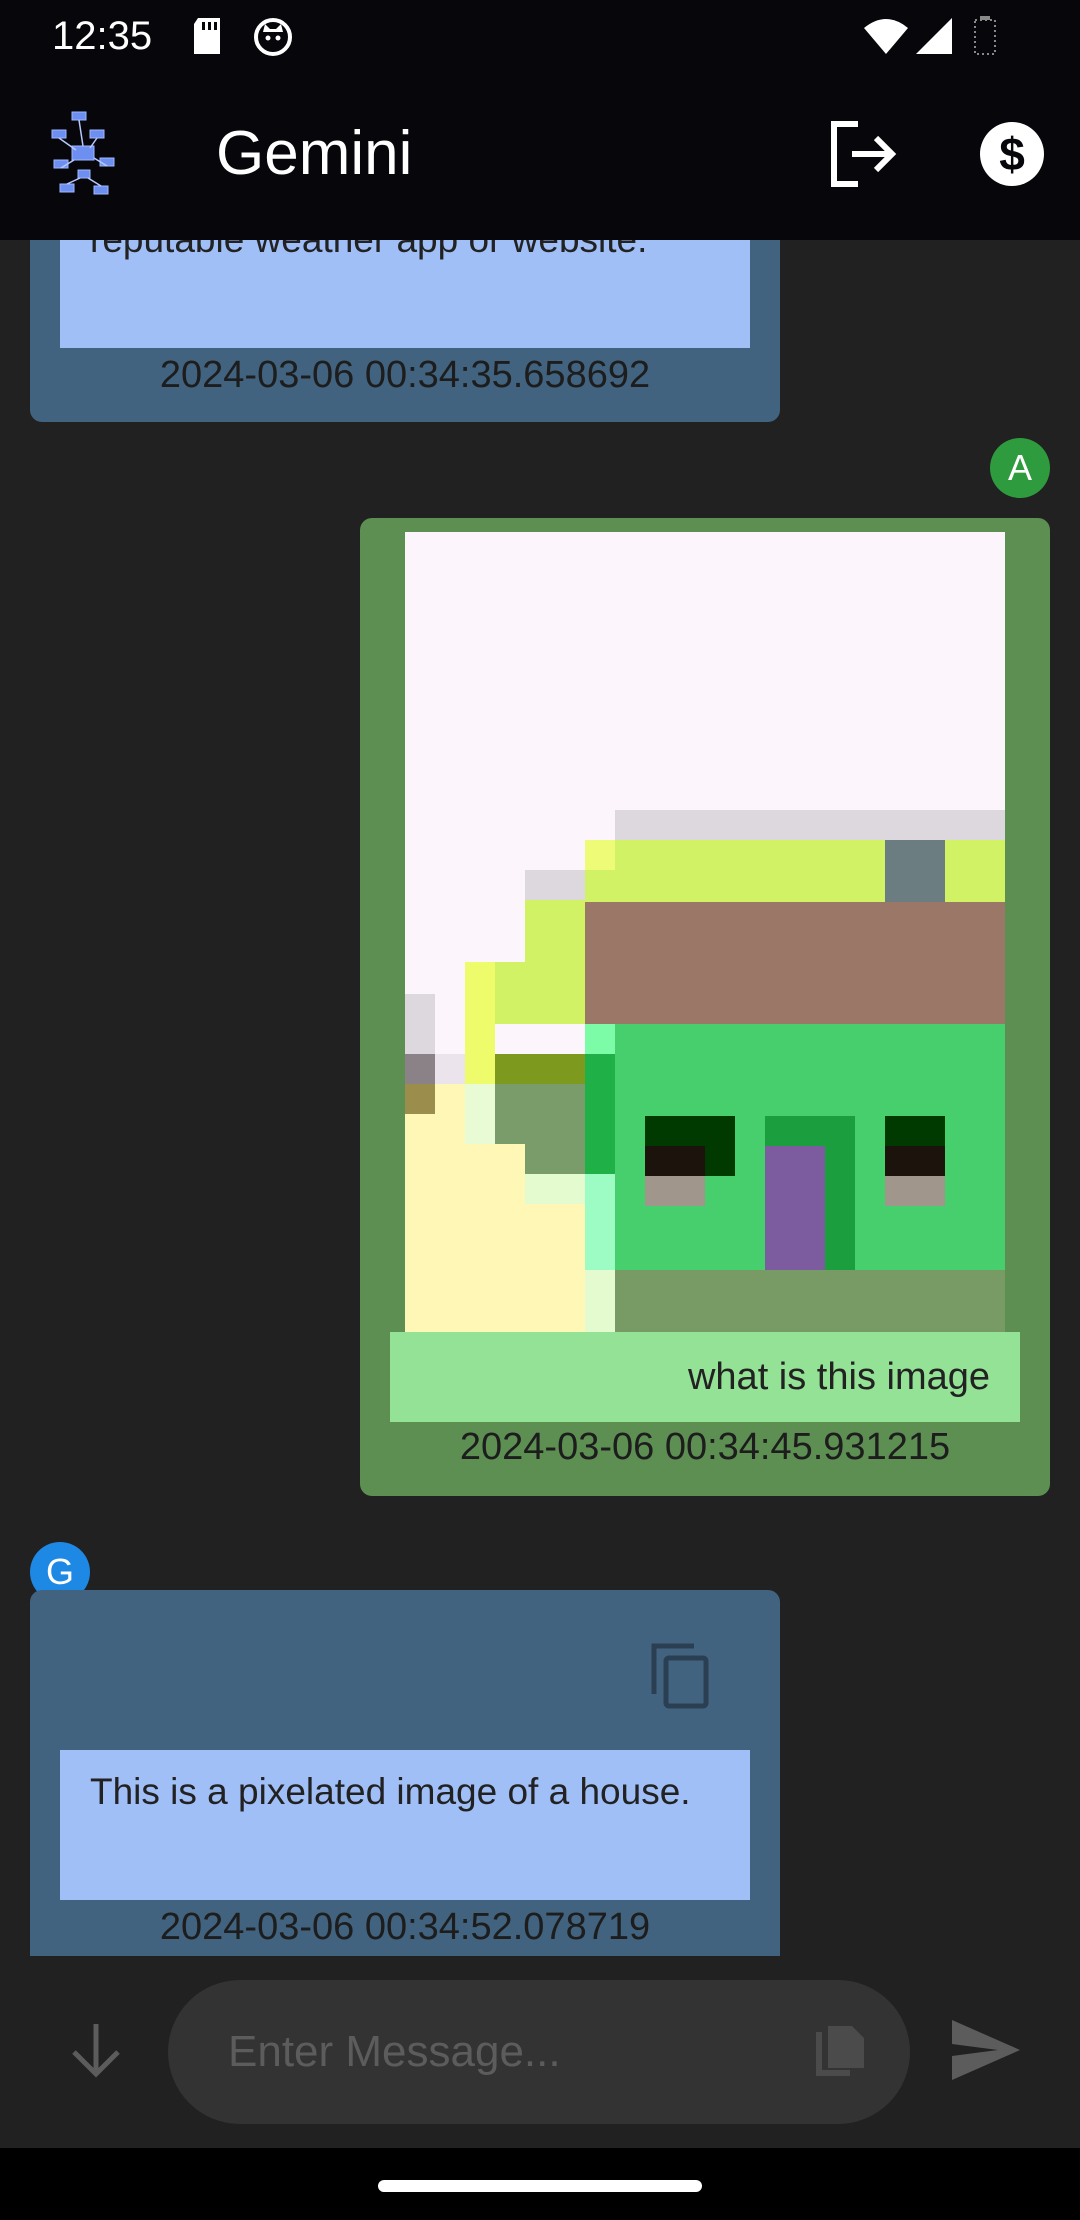  Describe the element at coordinates (540, 36) in the screenshot. I see `status-bar: 12:35` at that location.